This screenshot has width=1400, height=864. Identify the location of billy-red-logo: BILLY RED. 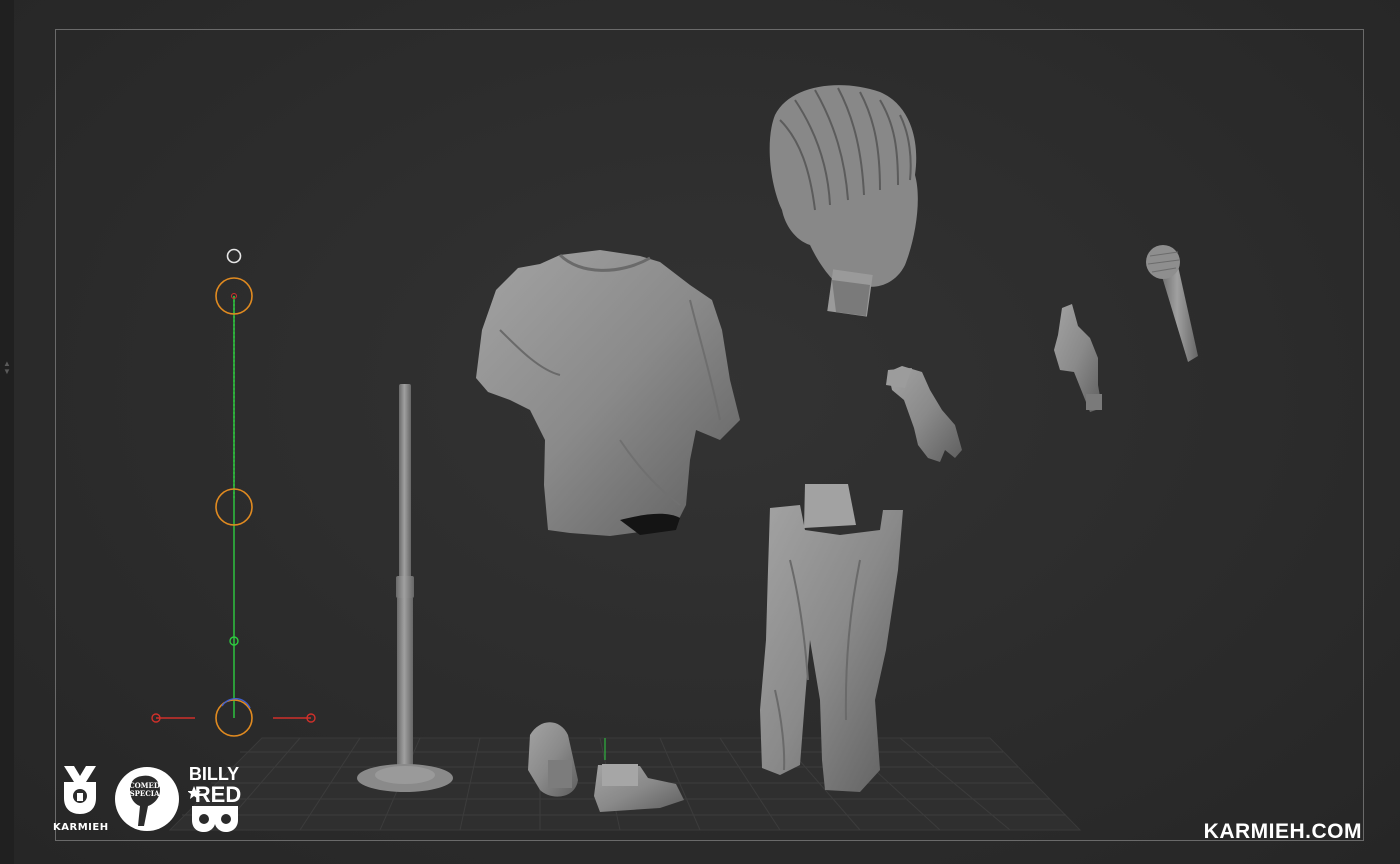
(214, 798).